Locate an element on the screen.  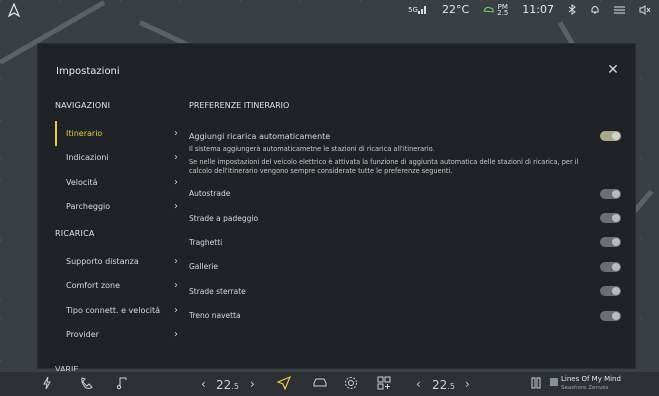
app-lightning-icon is located at coordinates (47, 384).